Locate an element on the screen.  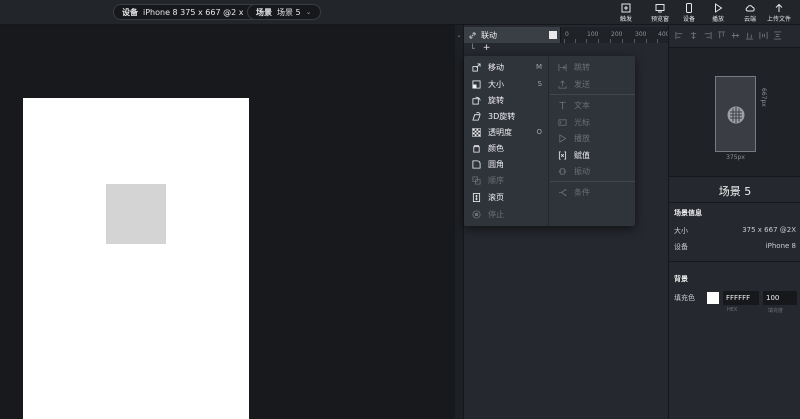
scene-title: 场景 5 is located at coordinates (735, 191).